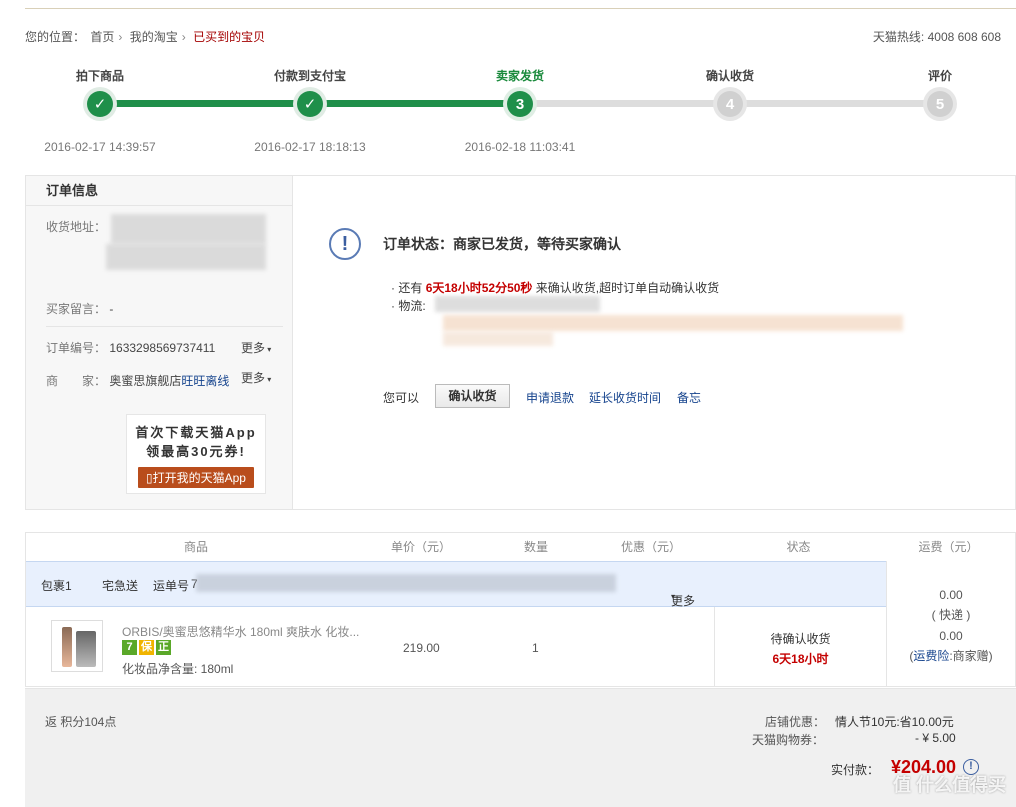 The width and height of the screenshot is (1016, 807). Describe the element at coordinates (164, 326) in the screenshot. I see `divider` at that location.